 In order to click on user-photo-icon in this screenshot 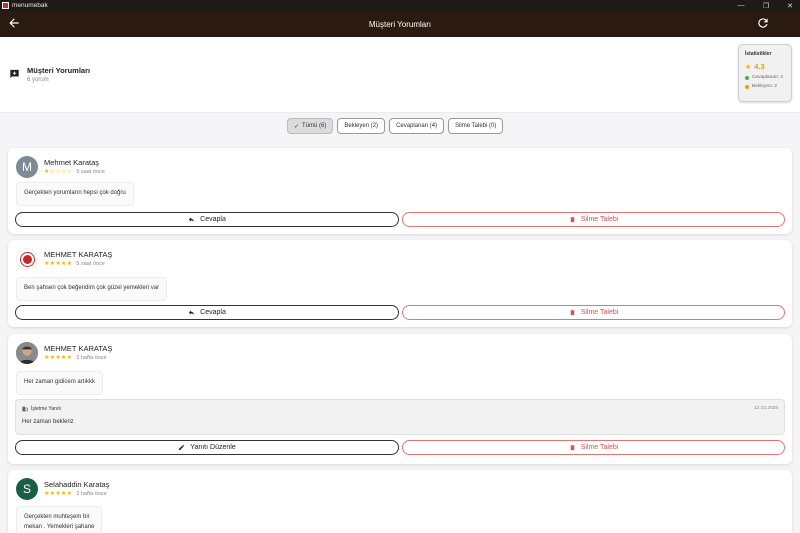, I will do `click(27, 353)`.